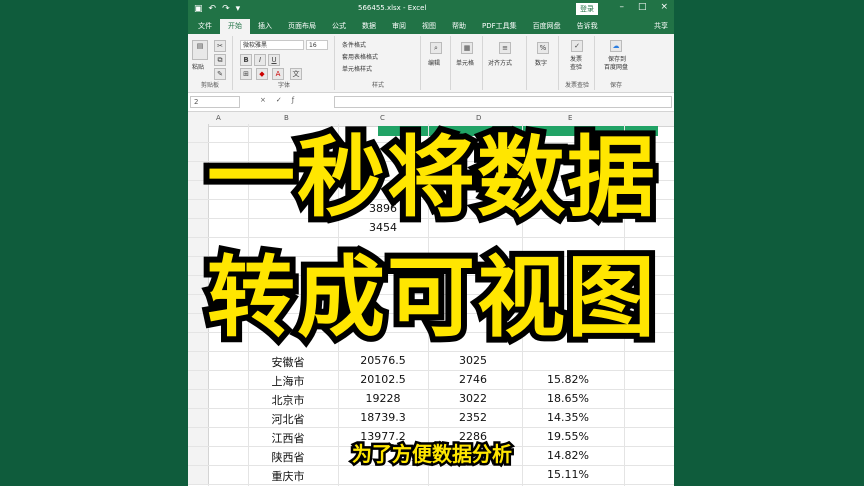 The image size is (864, 486). I want to click on tab-file: 文件, so click(205, 26).